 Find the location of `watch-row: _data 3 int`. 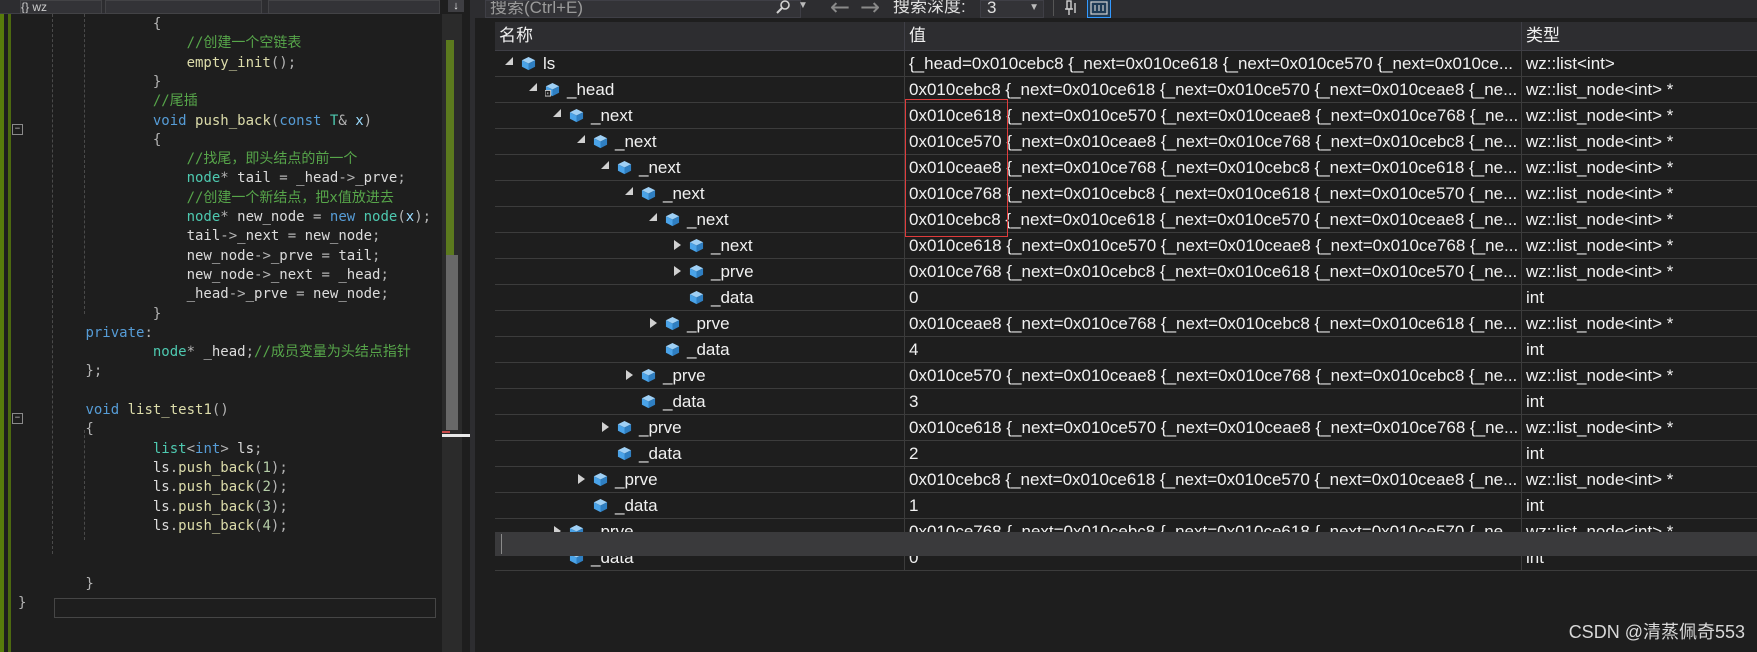

watch-row: _data 3 int is located at coordinates (1126, 402).